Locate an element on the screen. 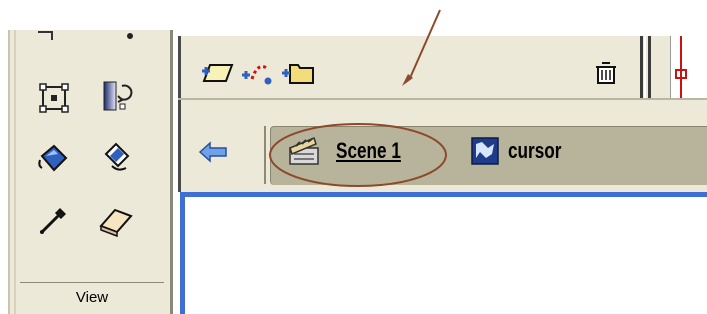  timeline-frame-area is located at coordinates (688, 67).